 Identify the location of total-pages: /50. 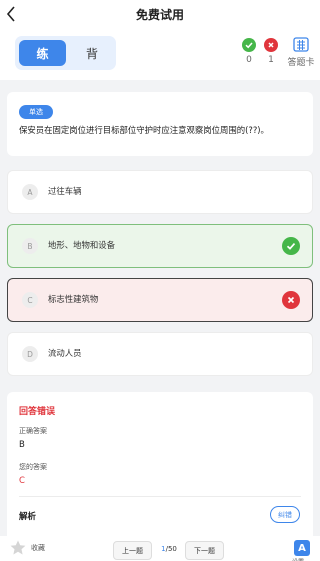
(171, 549).